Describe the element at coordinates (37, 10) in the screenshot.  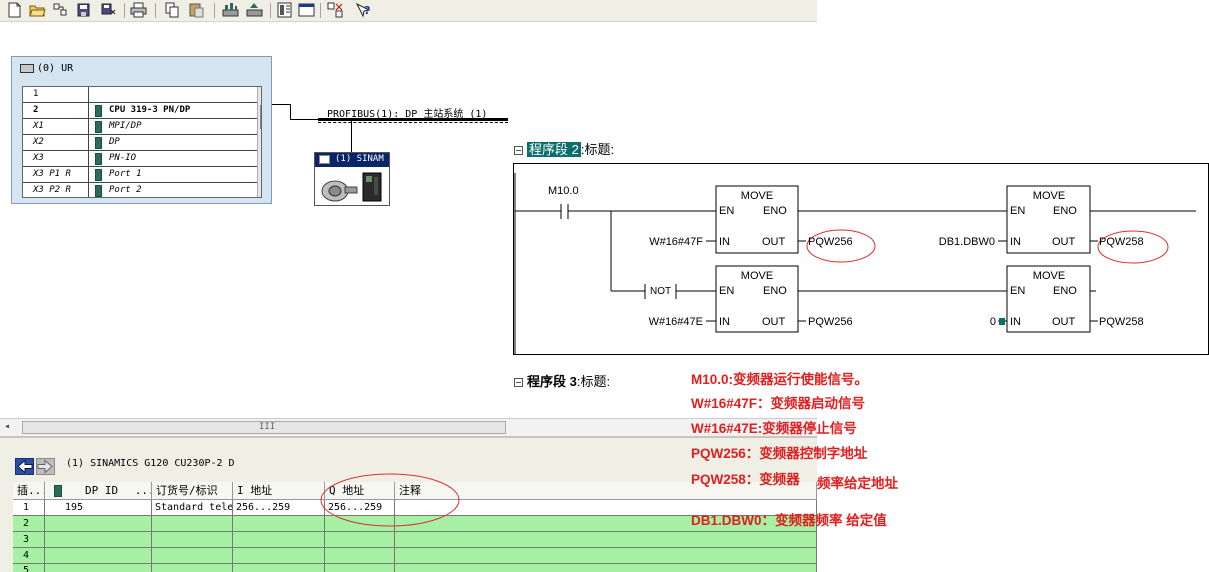
I see `open-icon` at that location.